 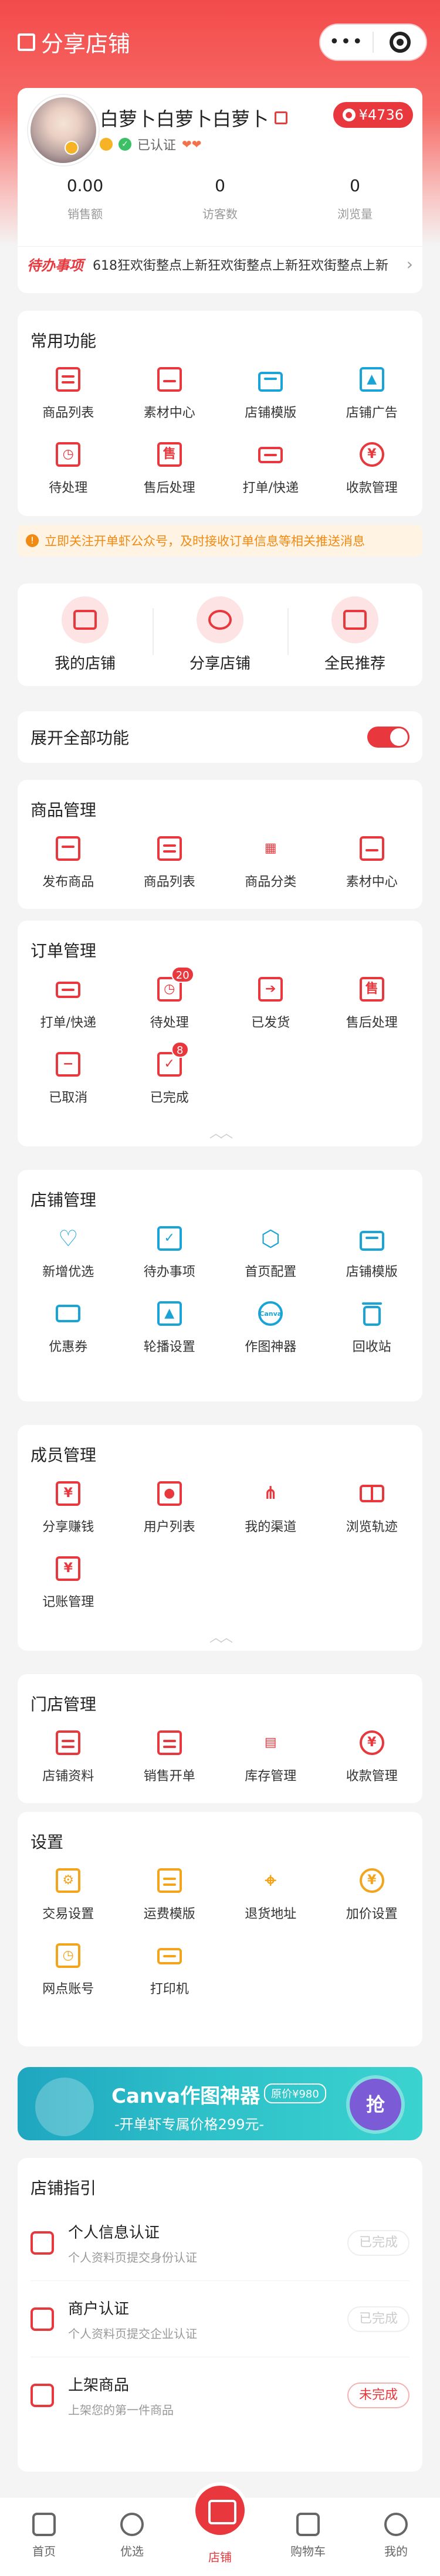 What do you see at coordinates (68, 1335) in the screenshot?
I see `coupon-button: 优惠券` at bounding box center [68, 1335].